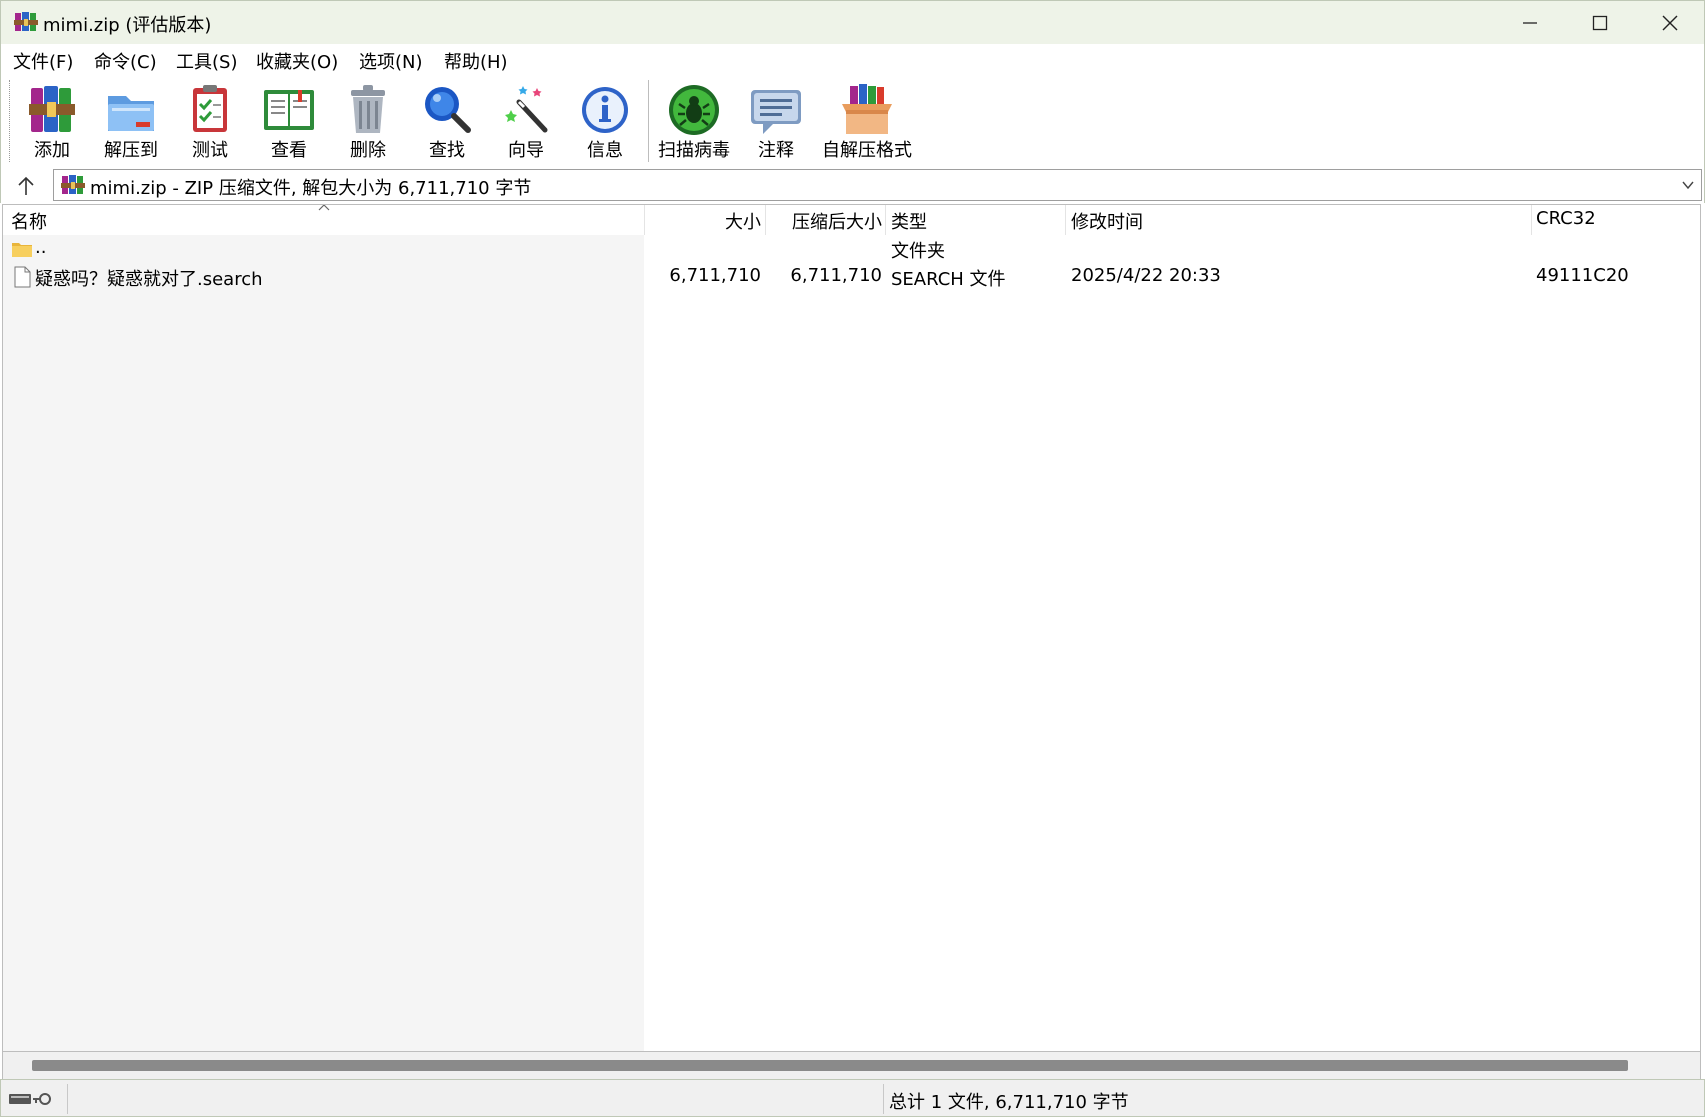 Image resolution: width=1705 pixels, height=1117 pixels. What do you see at coordinates (715, 275) in the screenshot?
I see `row-size: 6,711,710` at bounding box center [715, 275].